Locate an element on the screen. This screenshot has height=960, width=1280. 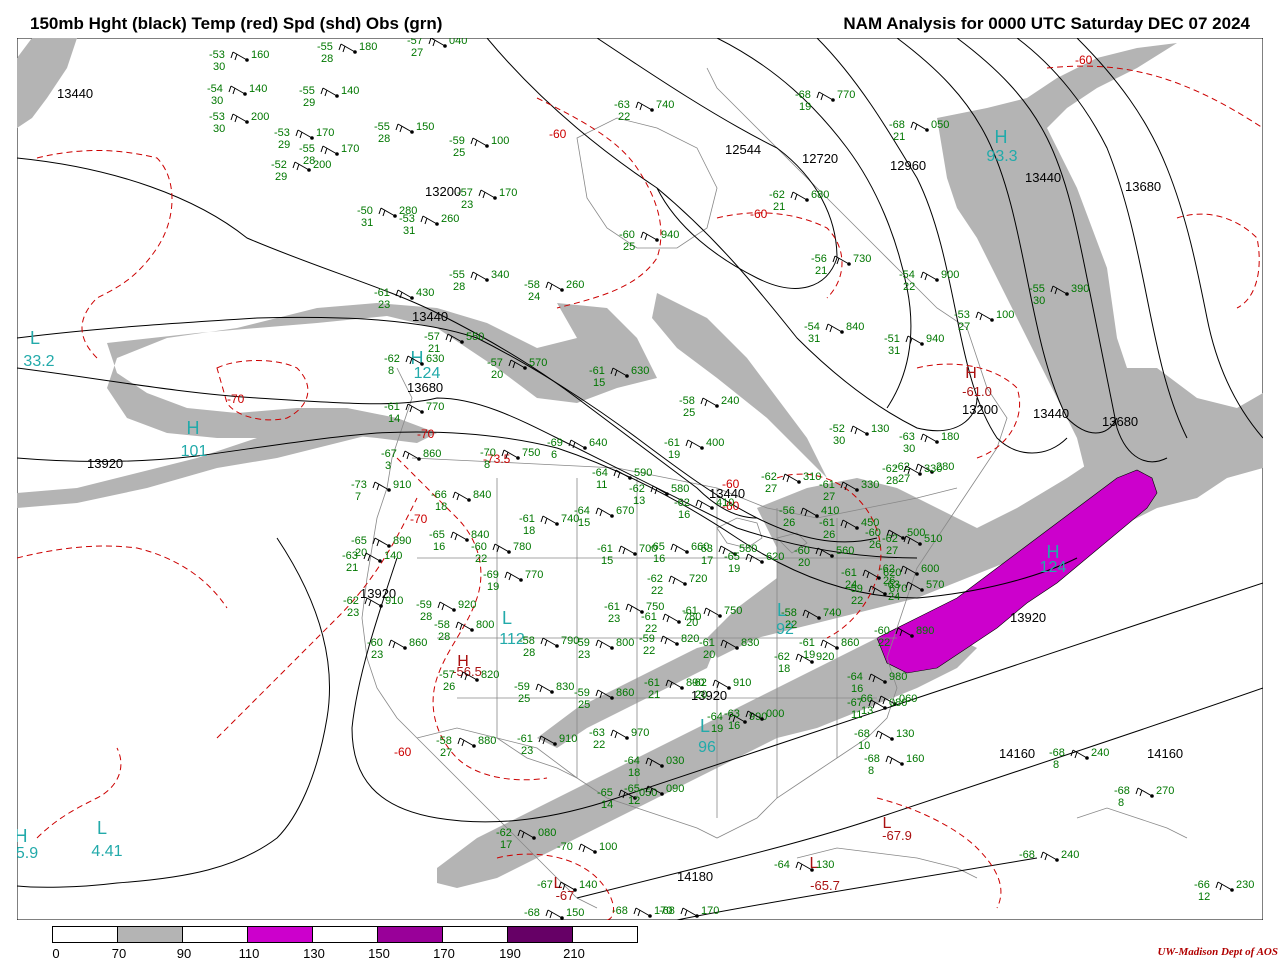
station-height: 570 is located at coordinates (935, 585).